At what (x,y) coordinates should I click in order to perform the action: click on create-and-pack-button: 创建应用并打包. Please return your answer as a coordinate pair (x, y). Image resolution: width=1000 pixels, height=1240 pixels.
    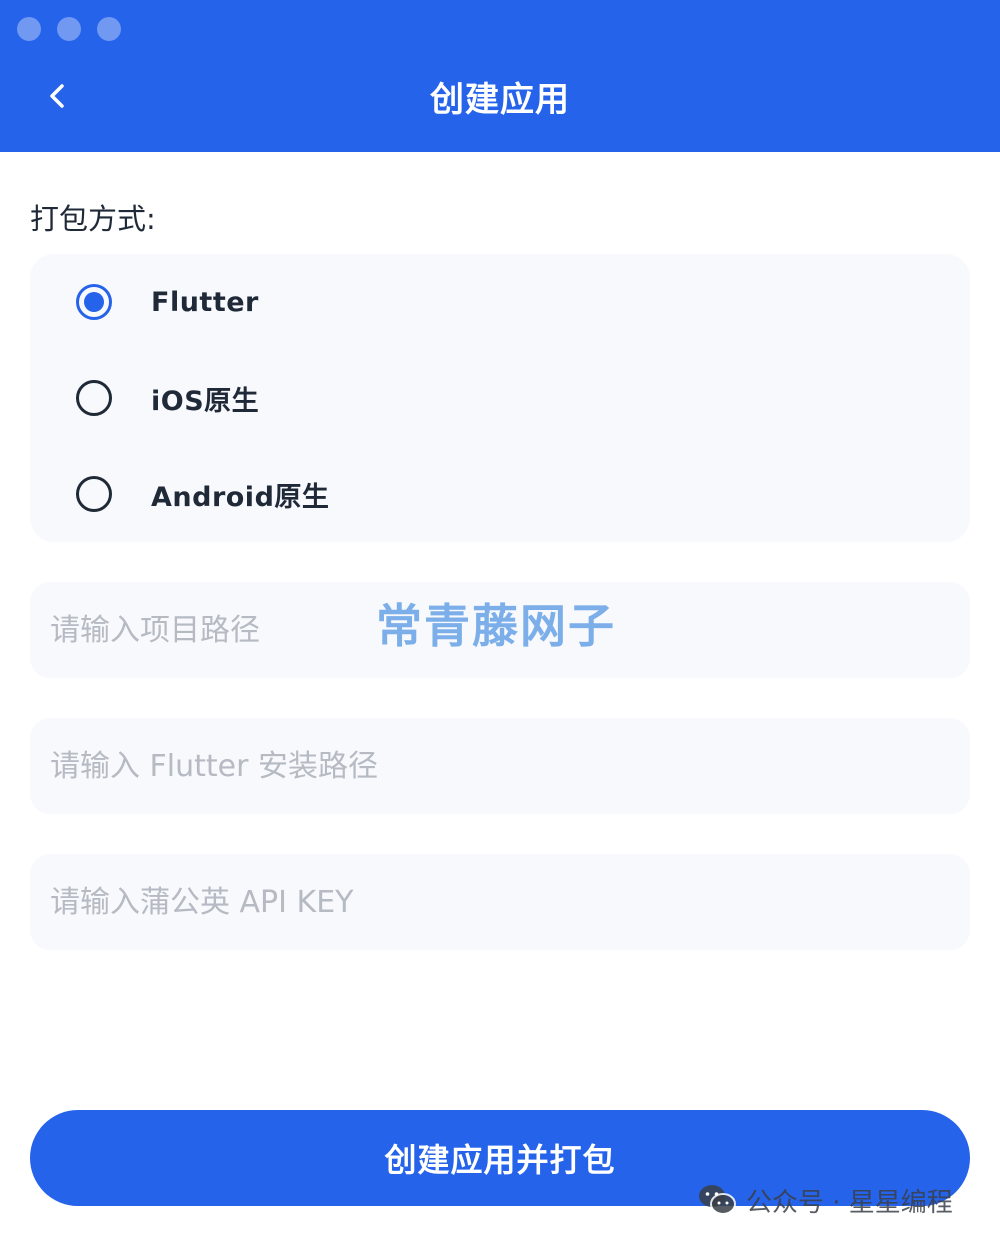
    Looking at the image, I should click on (500, 1158).